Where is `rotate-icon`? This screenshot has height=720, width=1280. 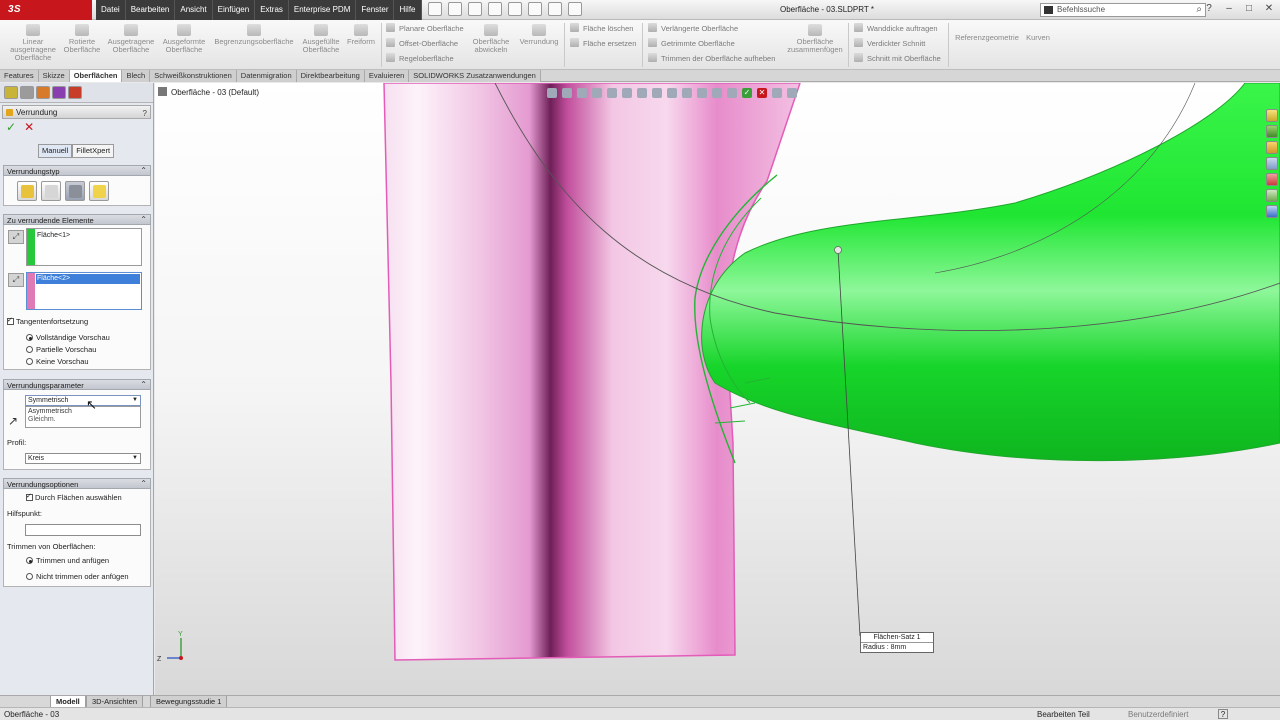
rotate-icon is located at coordinates (702, 93).